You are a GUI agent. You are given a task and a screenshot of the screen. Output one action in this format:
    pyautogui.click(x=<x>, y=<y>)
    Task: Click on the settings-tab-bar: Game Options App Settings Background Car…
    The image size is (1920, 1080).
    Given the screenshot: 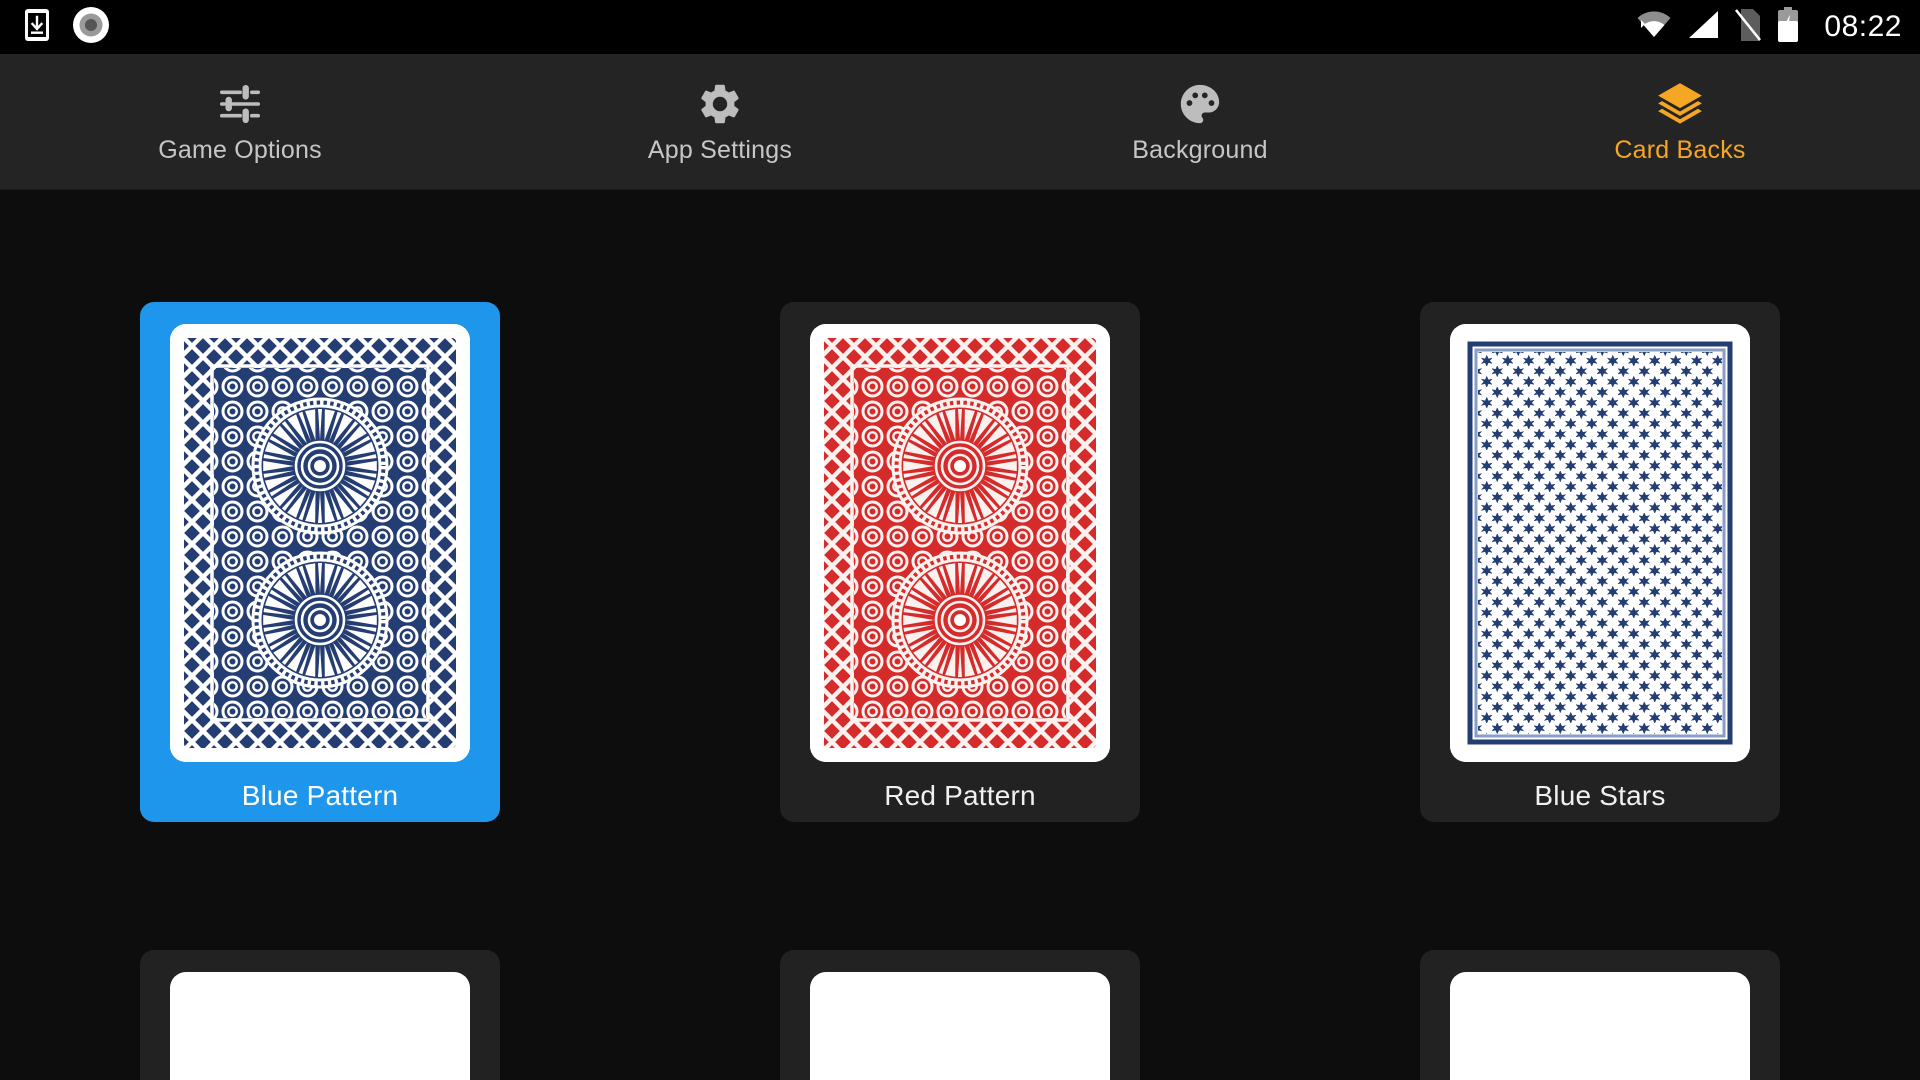 What is the action you would take?
    pyautogui.click(x=960, y=122)
    